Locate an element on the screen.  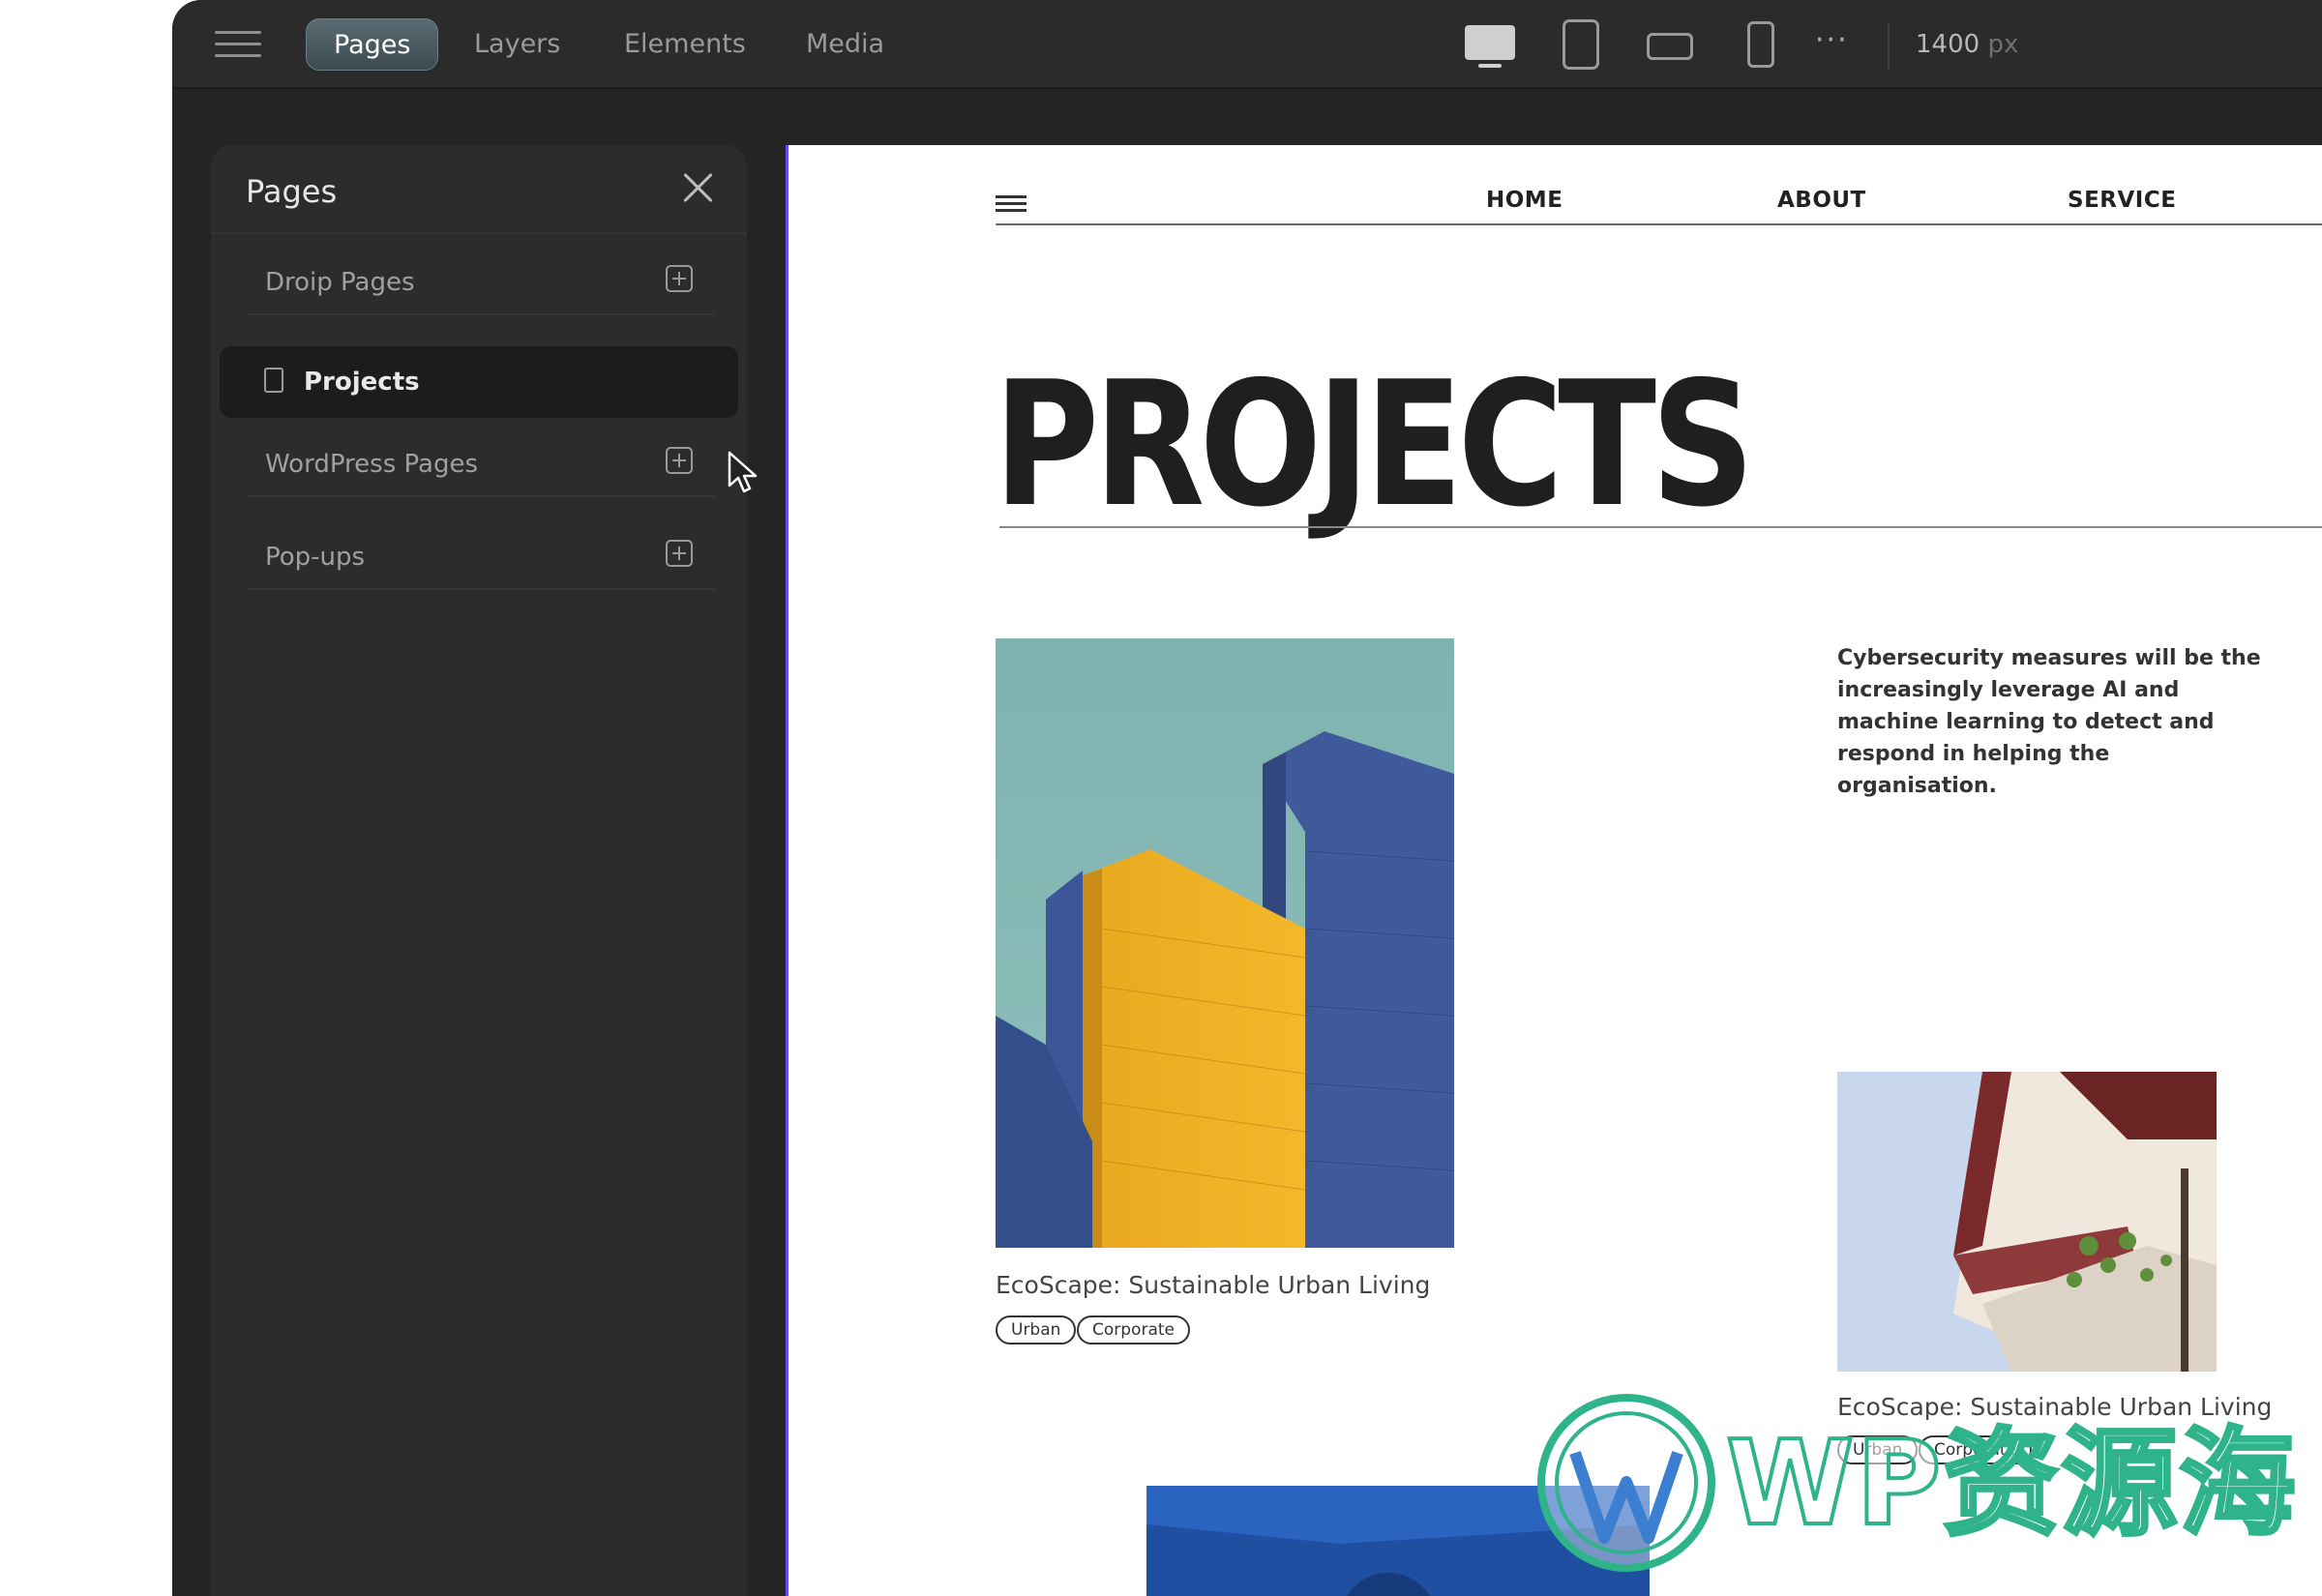
tab-elements: Elements is located at coordinates (685, 44).